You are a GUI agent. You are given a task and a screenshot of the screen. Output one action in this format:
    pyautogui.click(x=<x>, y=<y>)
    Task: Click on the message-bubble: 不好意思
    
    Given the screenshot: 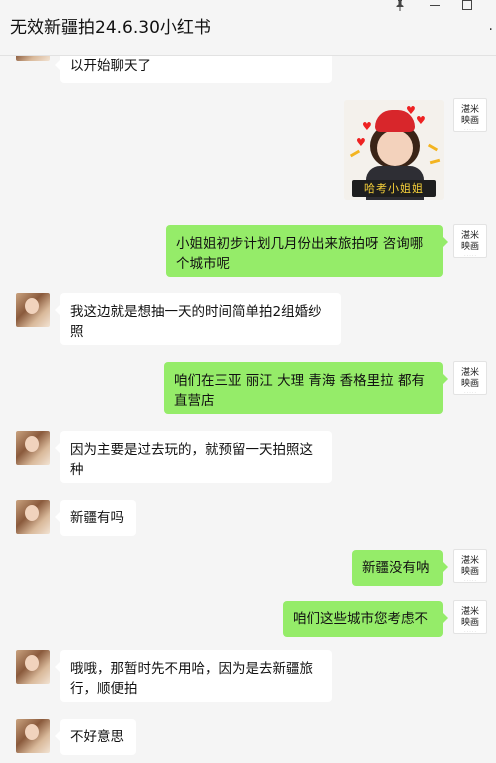 What is the action you would take?
    pyautogui.click(x=95, y=737)
    